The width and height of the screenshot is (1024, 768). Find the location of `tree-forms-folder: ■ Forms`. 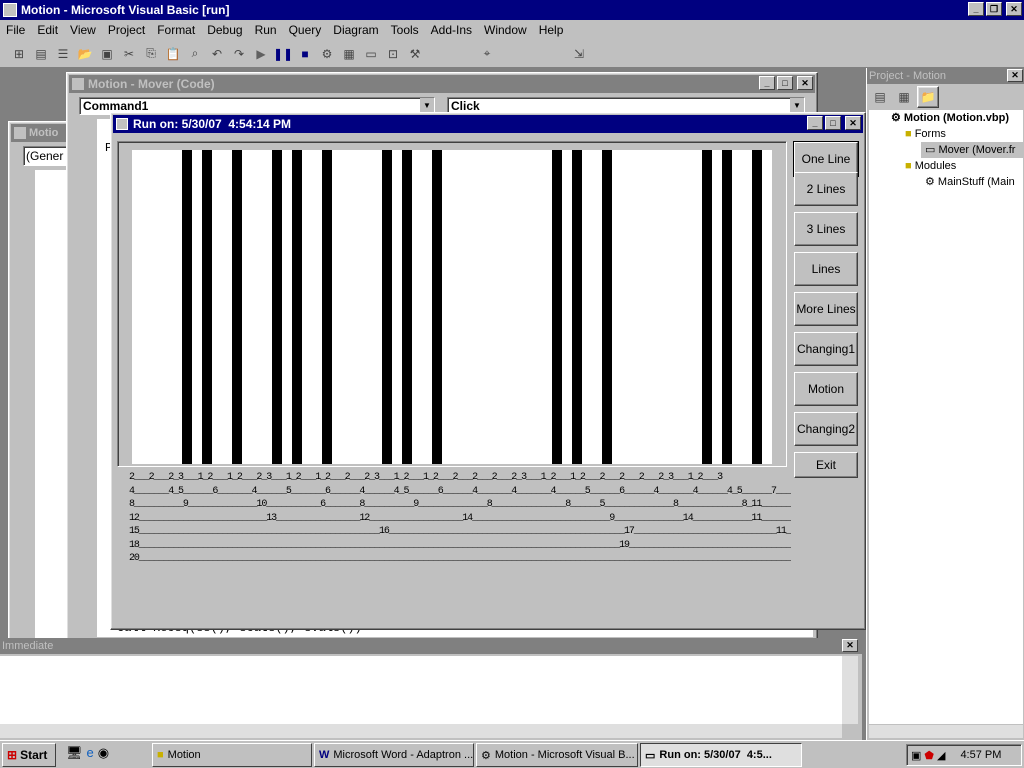

tree-forms-folder: ■ Forms is located at coordinates (946, 134).